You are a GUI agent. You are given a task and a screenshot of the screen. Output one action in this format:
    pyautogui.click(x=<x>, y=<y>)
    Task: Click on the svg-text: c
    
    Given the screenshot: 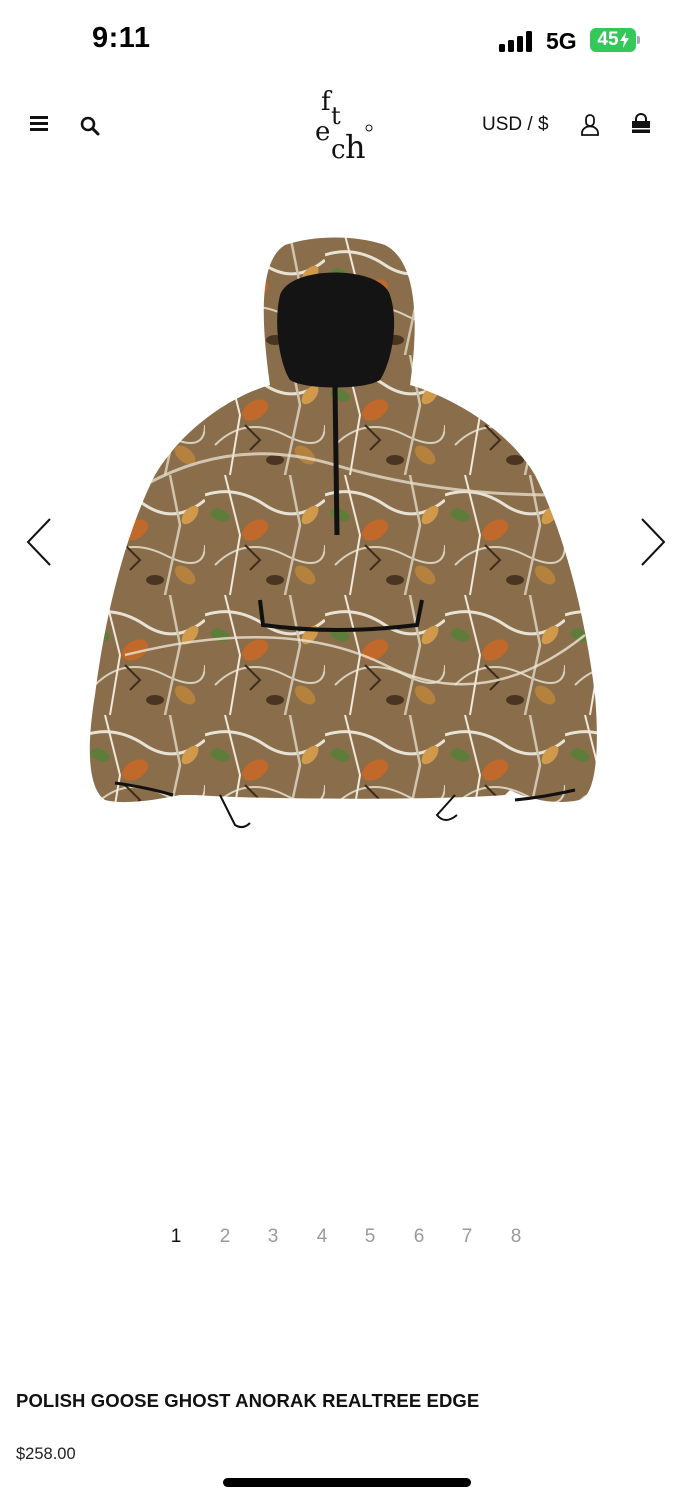 What is the action you would take?
    pyautogui.click(x=338, y=149)
    